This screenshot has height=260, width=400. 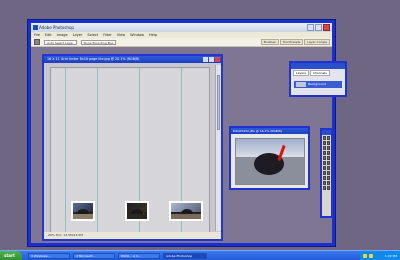 I want to click on tab-brushes: Brushes, so click(x=269, y=42).